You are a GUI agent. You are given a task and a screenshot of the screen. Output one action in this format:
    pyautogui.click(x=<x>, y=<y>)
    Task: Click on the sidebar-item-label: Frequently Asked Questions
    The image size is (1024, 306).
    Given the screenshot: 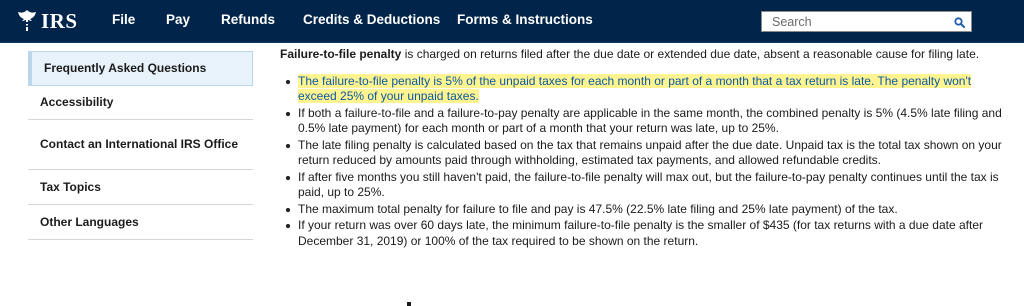 What is the action you would take?
    pyautogui.click(x=125, y=68)
    